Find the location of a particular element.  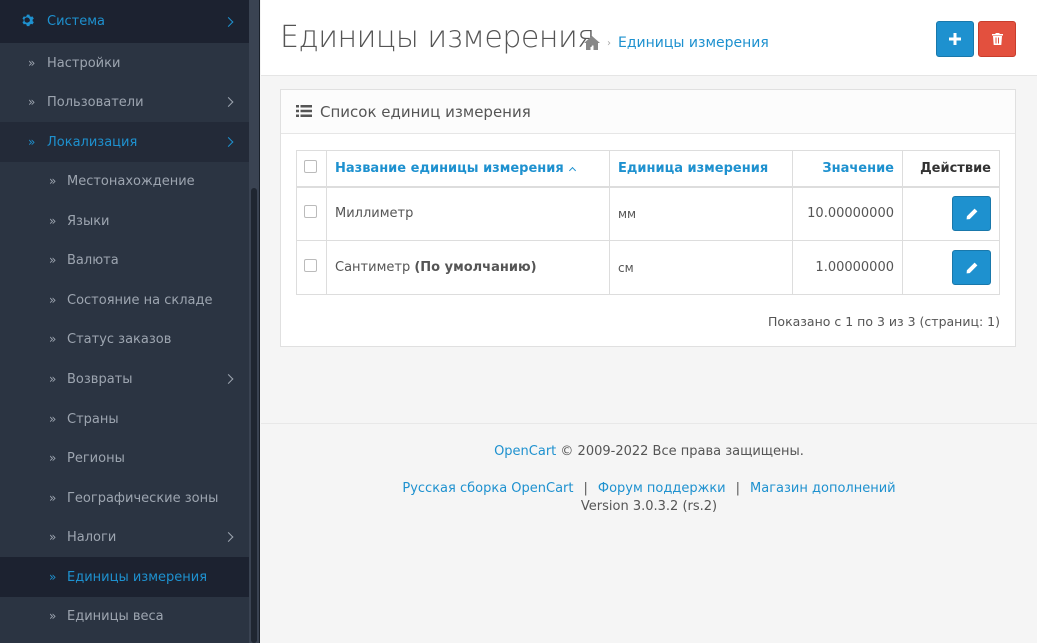

sidebar-item-localization: » Локализация is located at coordinates (125, 142).